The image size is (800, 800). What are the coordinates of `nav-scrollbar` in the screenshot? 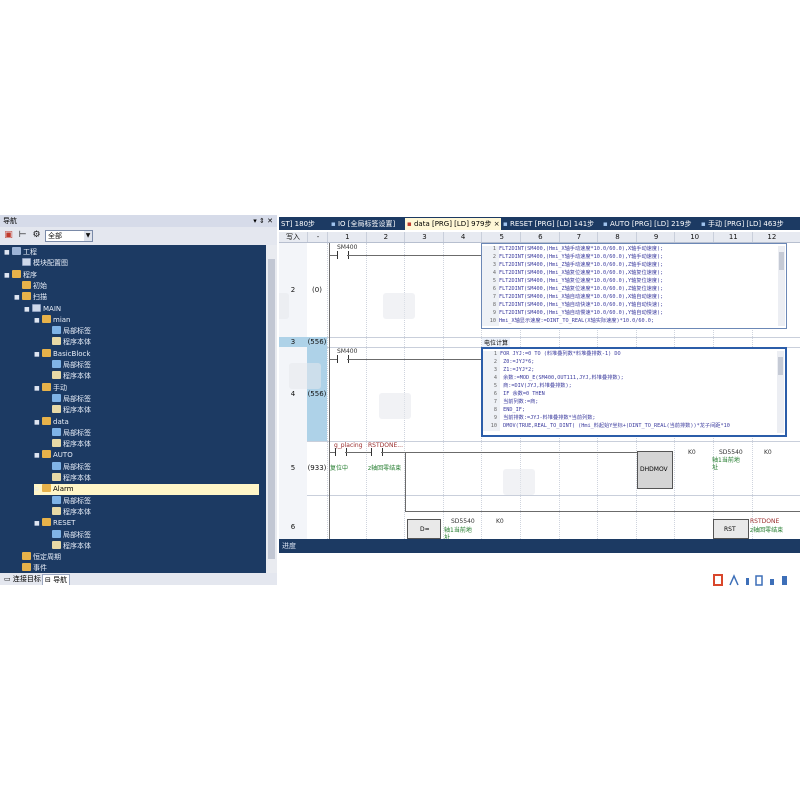 It's located at (271, 409).